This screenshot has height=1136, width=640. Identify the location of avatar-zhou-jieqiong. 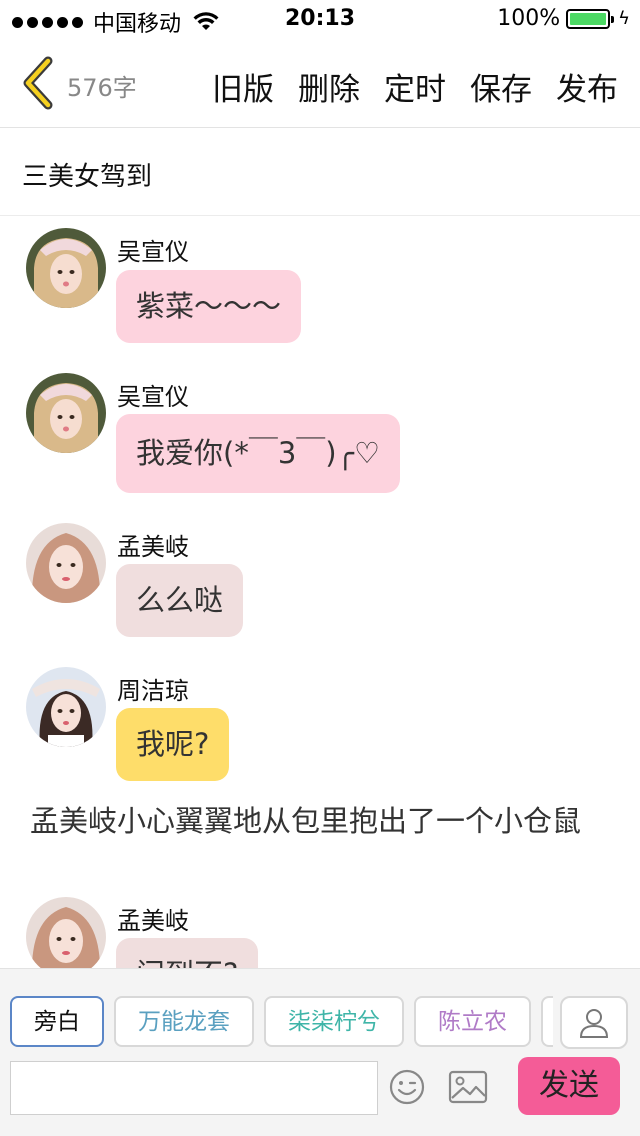
(66, 707).